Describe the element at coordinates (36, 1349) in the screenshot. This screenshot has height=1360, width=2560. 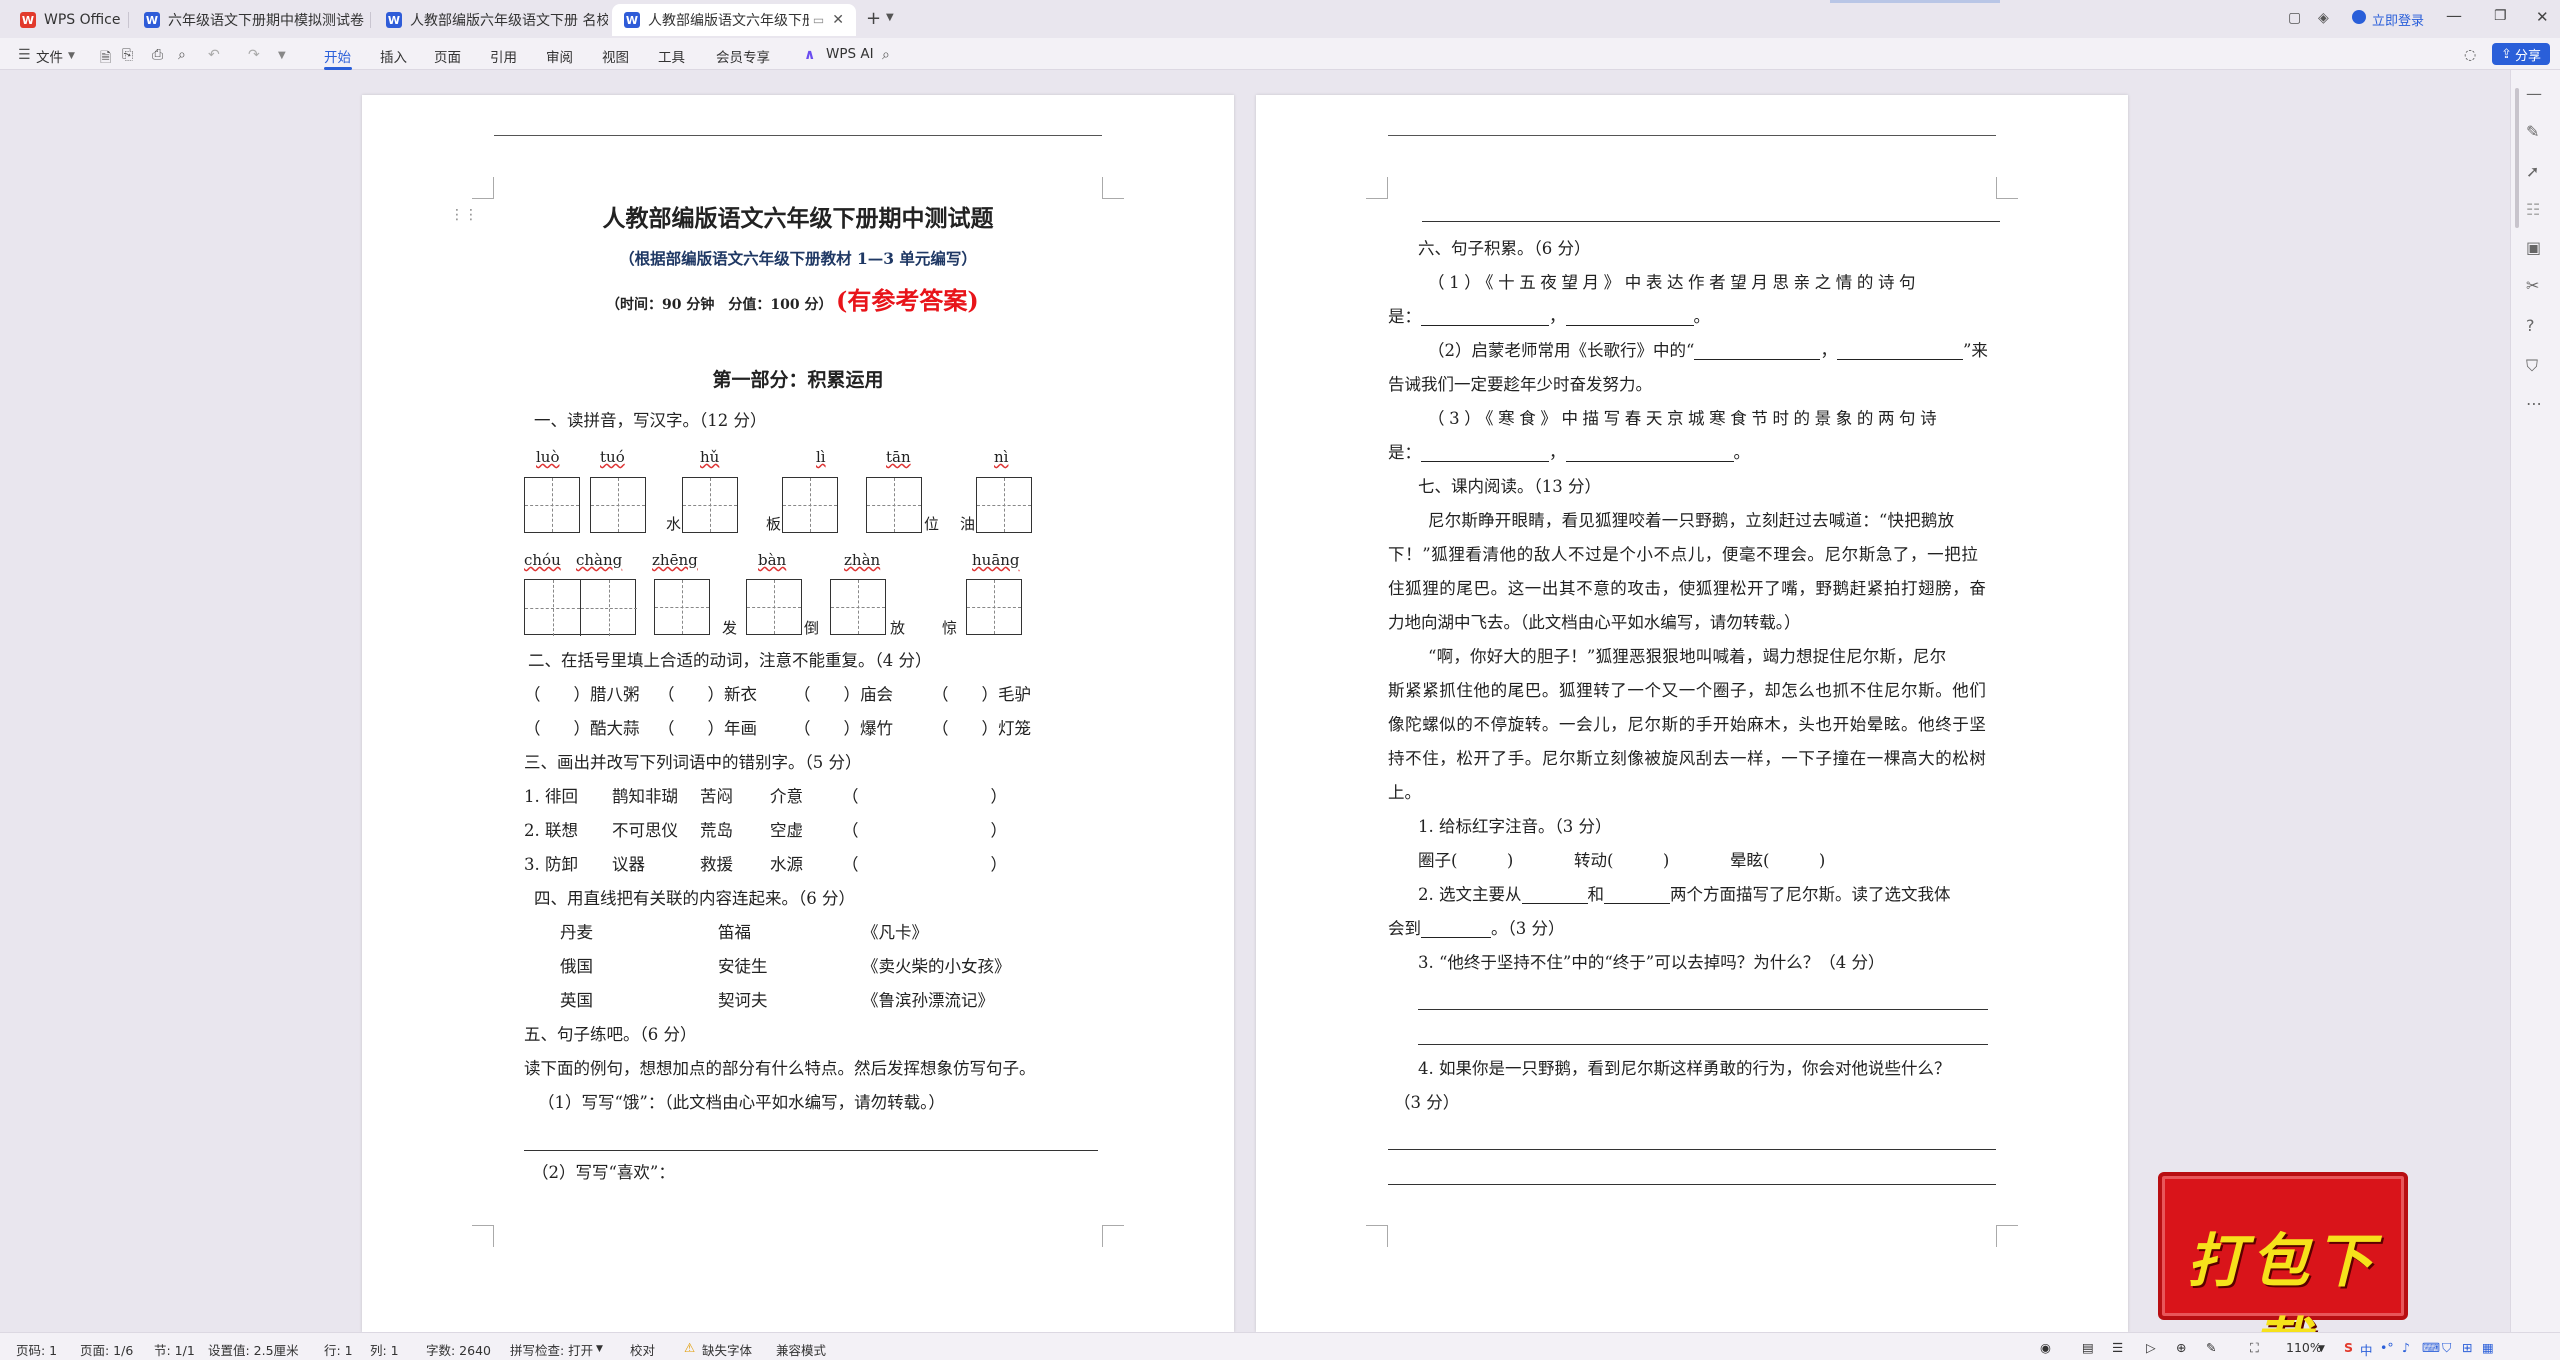
I see `status-page: 页码: 1` at that location.